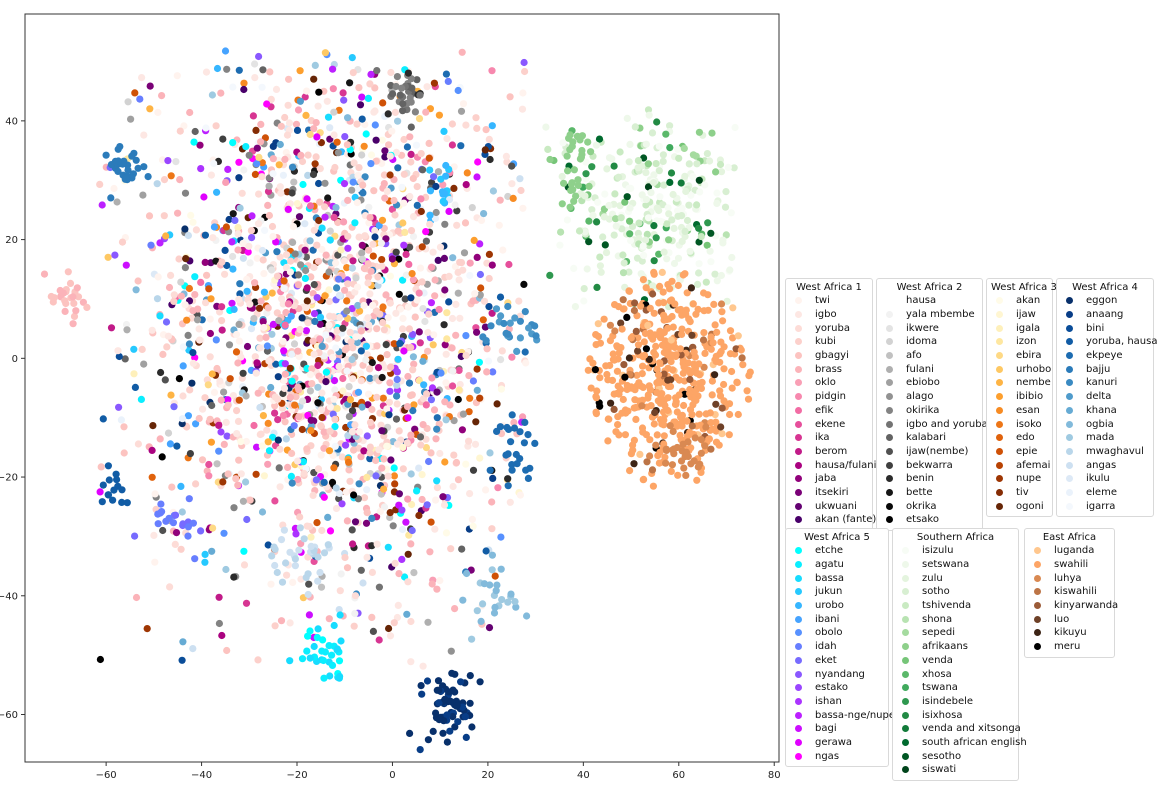  What do you see at coordinates (1033, 383) in the screenshot?
I see `legend-label: nembe` at bounding box center [1033, 383].